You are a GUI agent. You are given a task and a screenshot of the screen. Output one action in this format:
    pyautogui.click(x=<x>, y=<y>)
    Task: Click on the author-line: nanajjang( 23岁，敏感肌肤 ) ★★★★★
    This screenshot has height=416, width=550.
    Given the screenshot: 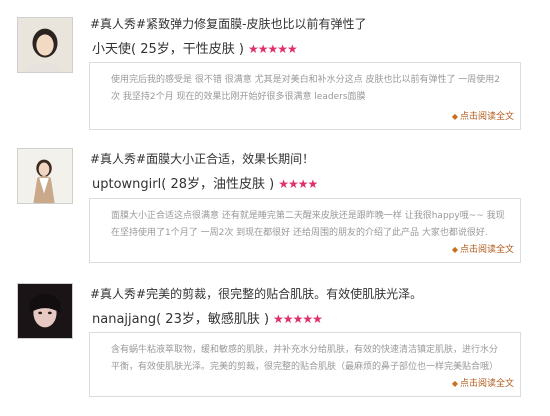 What is the action you would take?
    pyautogui.click(x=207, y=317)
    